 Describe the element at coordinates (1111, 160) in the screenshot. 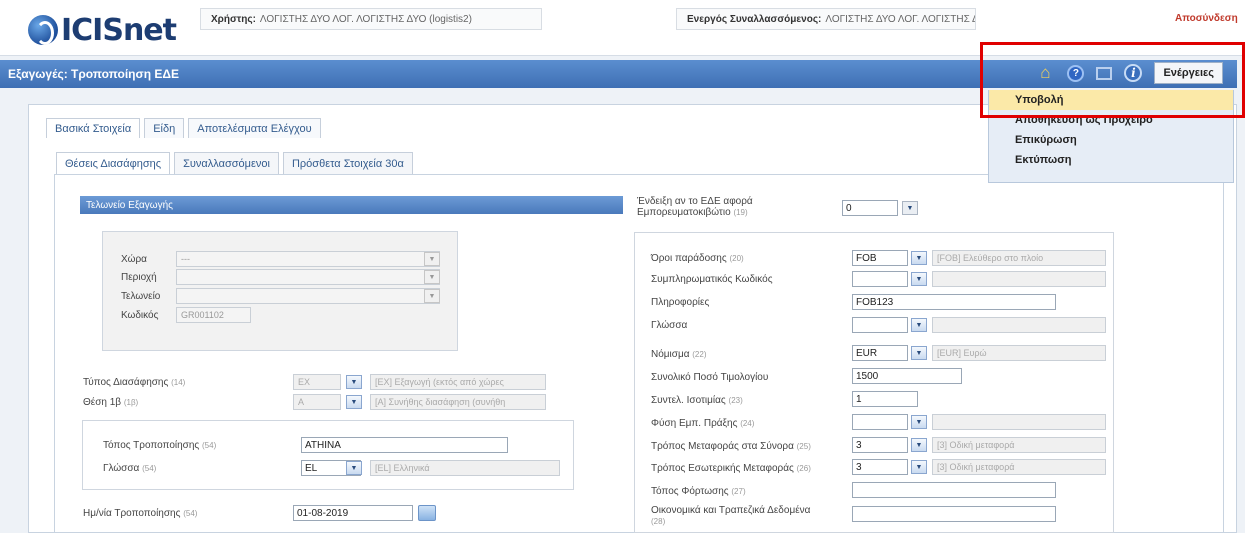

I see `menu-item-print: Εκτύπωση` at that location.